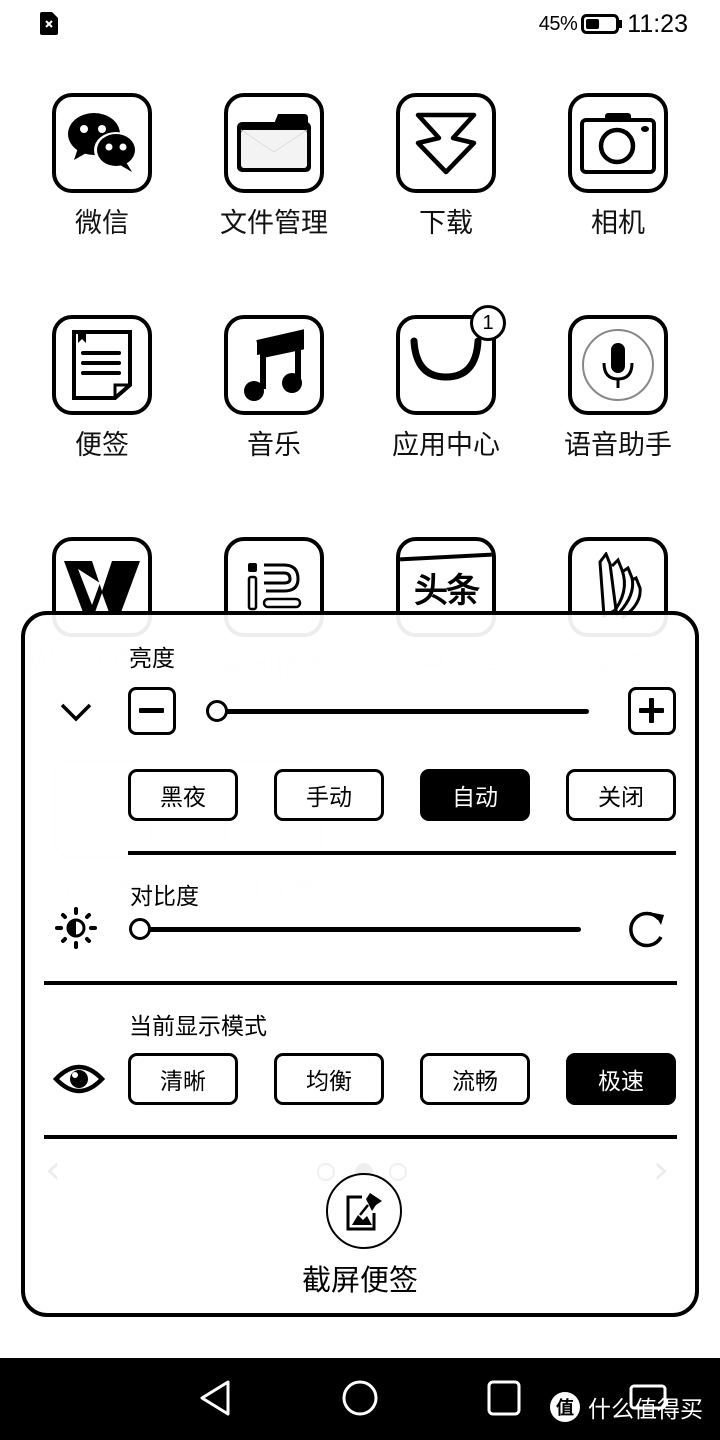 This screenshot has width=720, height=1440. What do you see at coordinates (359, 1280) in the screenshot?
I see `screenshot-note-label: 截屏便签` at bounding box center [359, 1280].